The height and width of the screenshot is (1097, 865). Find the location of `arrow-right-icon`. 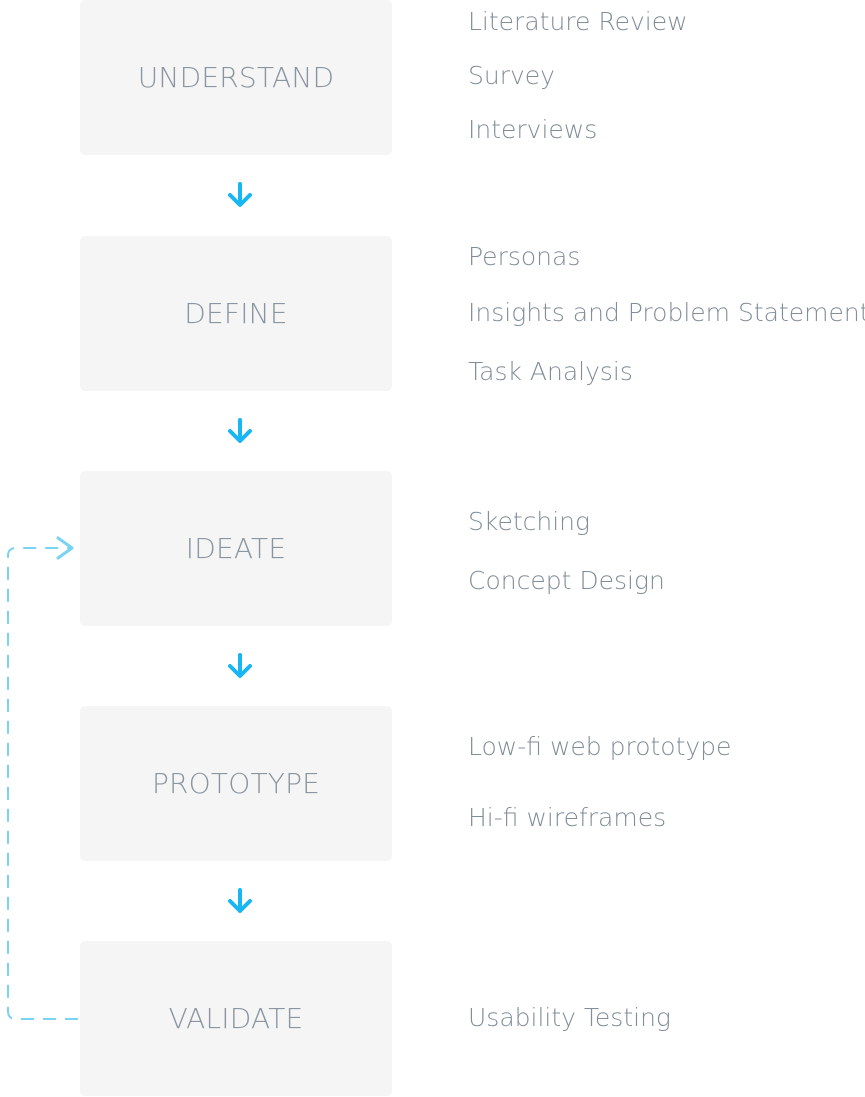

arrow-right-icon is located at coordinates (65, 548).